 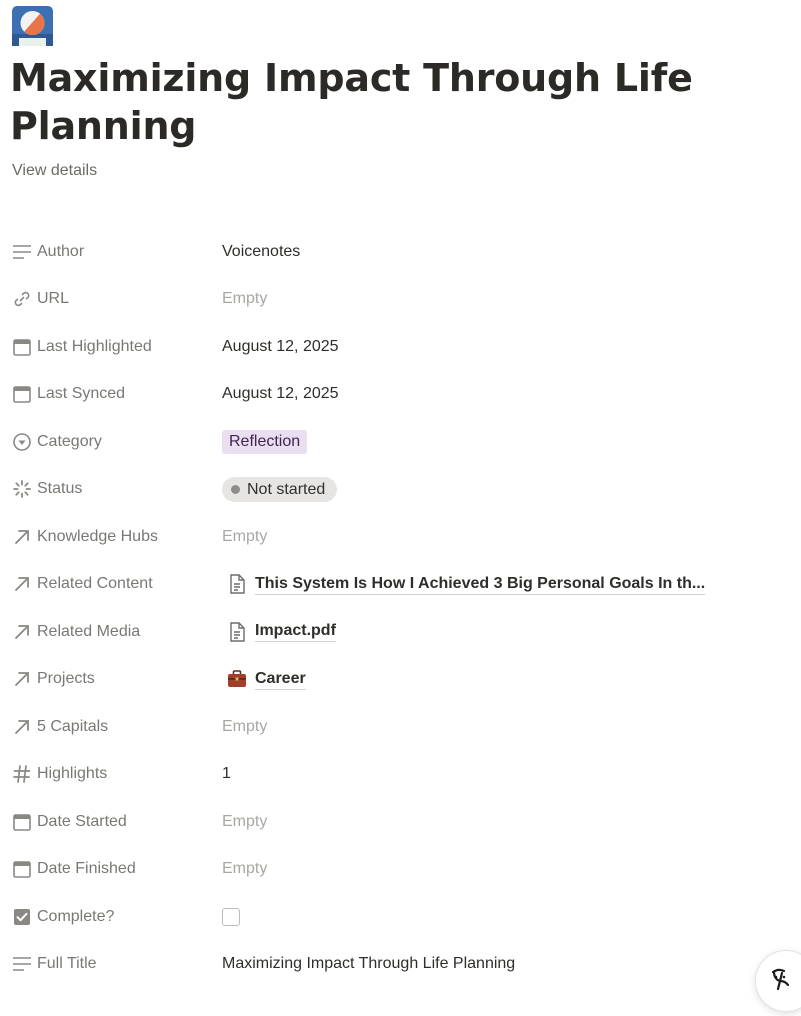 What do you see at coordinates (112, 869) in the screenshot?
I see `property-label-date-finished: Date Finished` at bounding box center [112, 869].